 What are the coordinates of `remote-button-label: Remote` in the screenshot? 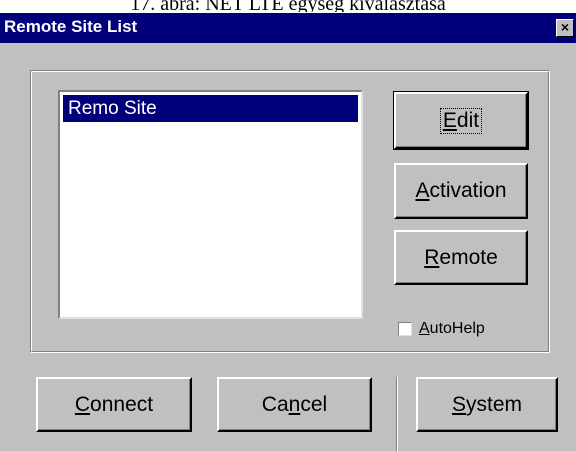 It's located at (461, 257).